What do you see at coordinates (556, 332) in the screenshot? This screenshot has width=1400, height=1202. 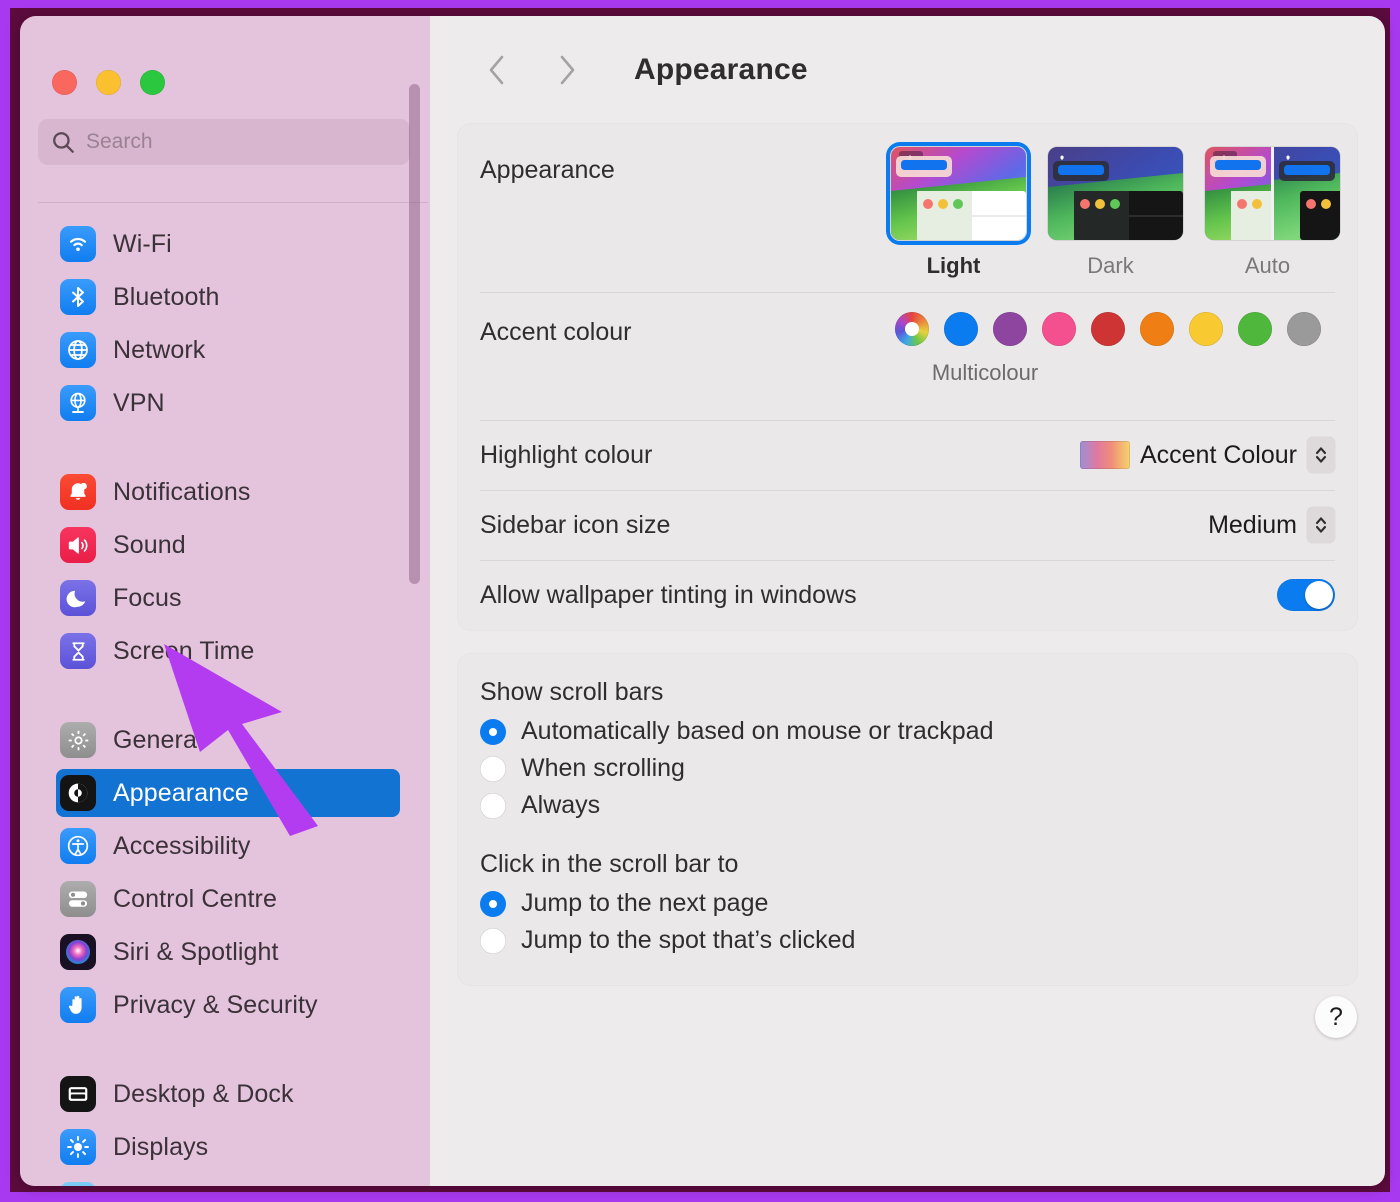 I see `accent-colour-label: Accent colour` at bounding box center [556, 332].